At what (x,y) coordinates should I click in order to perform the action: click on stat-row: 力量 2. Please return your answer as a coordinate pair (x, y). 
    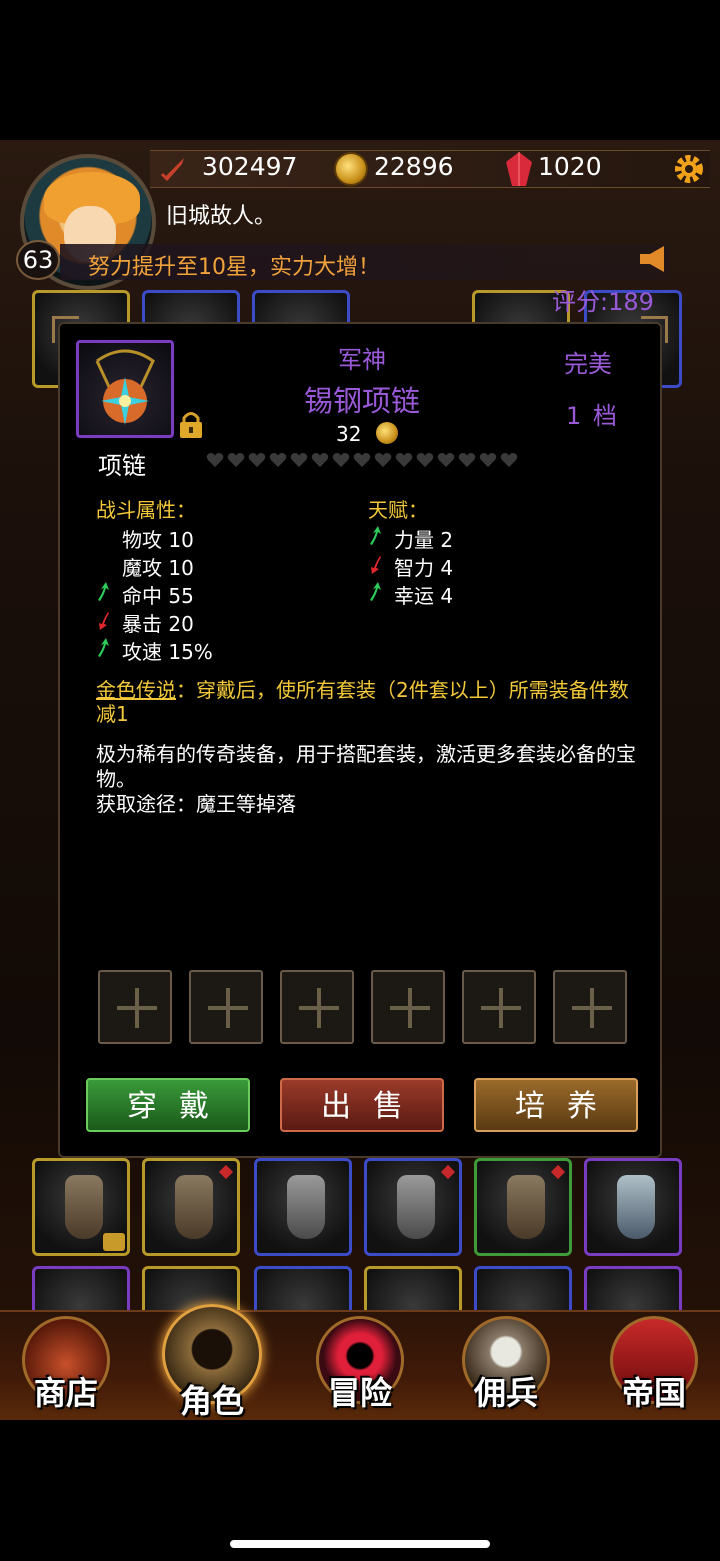
    Looking at the image, I should click on (424, 540).